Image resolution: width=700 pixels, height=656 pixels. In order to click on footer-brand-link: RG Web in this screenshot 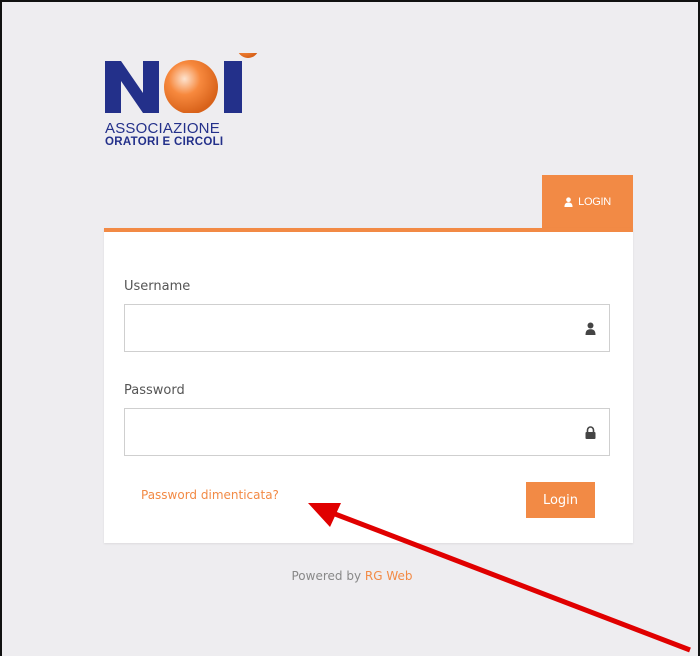, I will do `click(389, 576)`.